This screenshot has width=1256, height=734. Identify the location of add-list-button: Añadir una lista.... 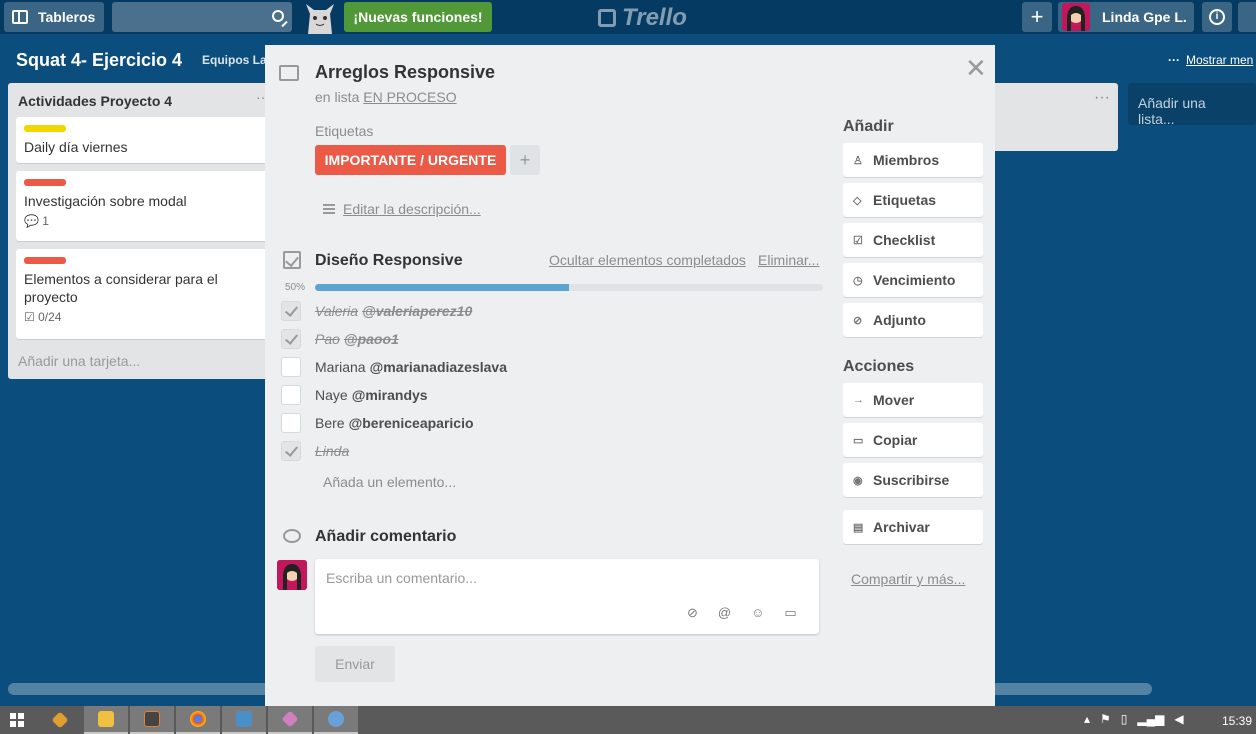
(1192, 105).